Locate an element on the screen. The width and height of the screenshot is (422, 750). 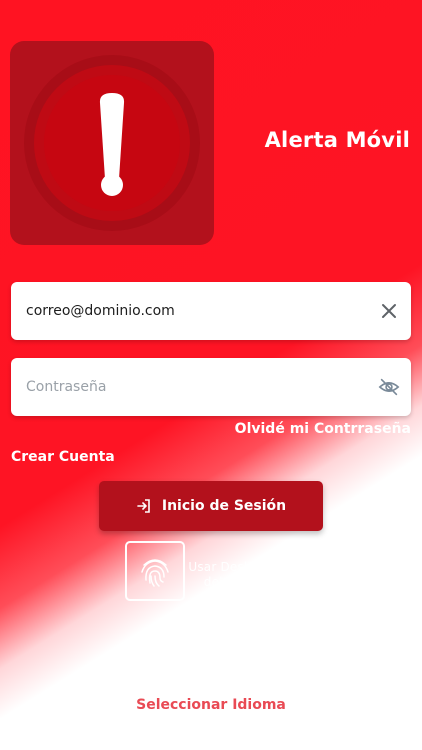
select-language-link: Seleccionar Idioma is located at coordinates (211, 705).